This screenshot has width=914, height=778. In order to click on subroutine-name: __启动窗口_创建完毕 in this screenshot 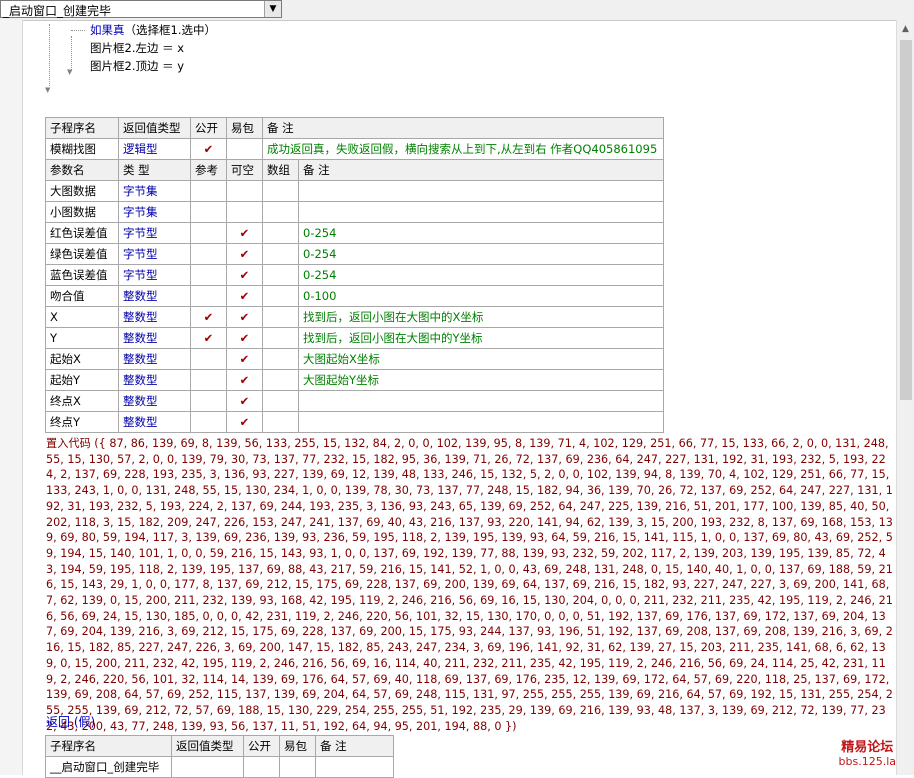, I will do `click(108, 767)`.